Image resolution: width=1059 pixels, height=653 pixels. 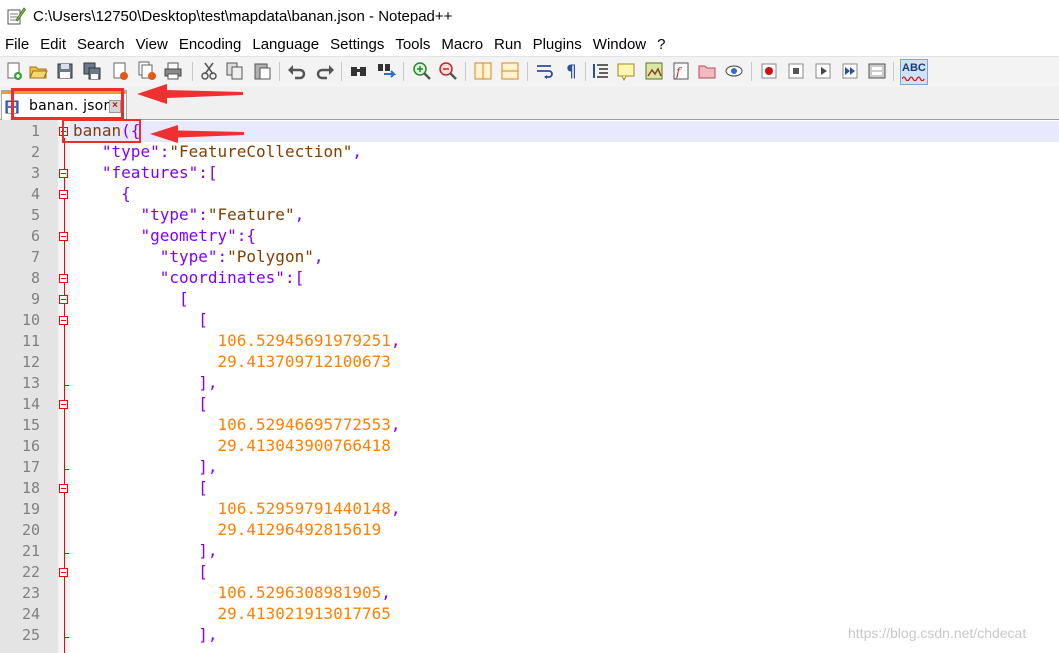 What do you see at coordinates (30, 362) in the screenshot?
I see `line-number: 12` at bounding box center [30, 362].